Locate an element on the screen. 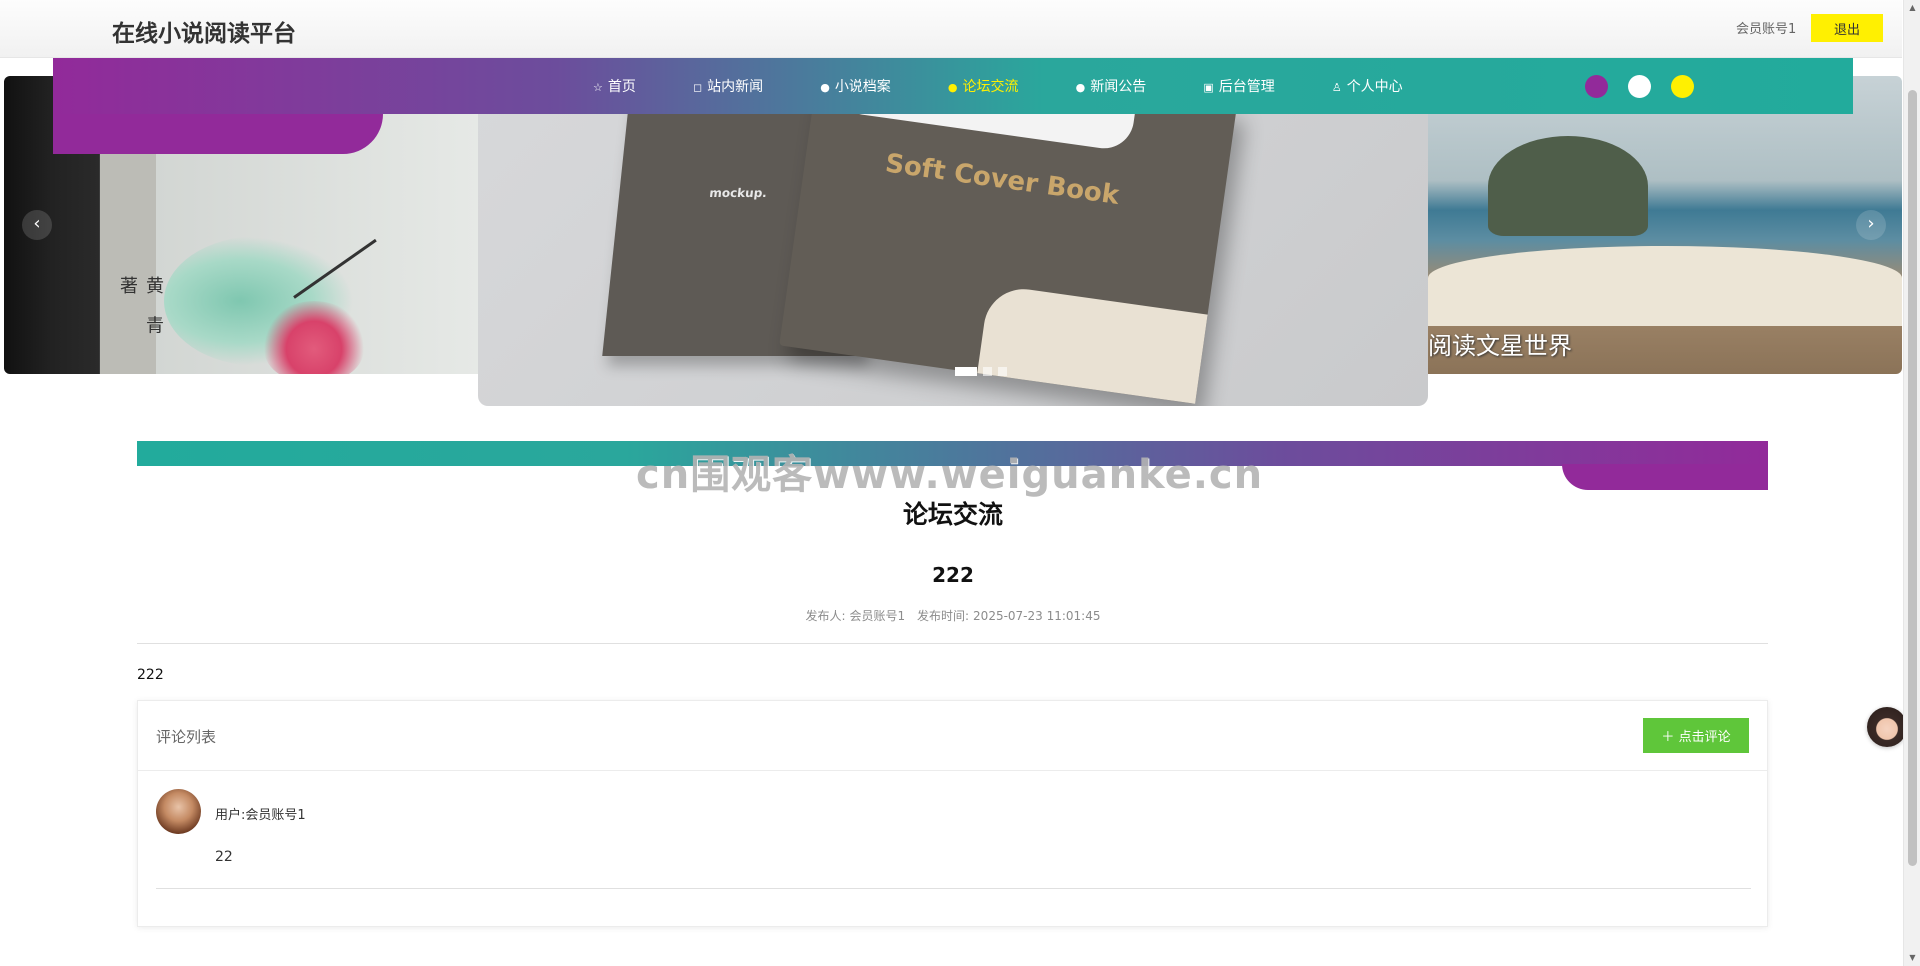  scroll-up-icon: ▲ is located at coordinates (1912, 8).